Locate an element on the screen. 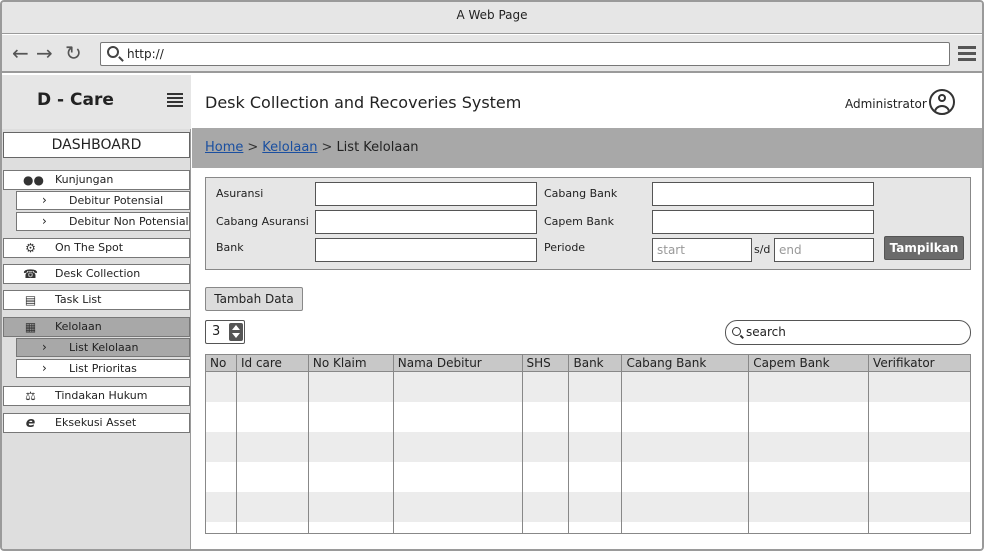 The width and height of the screenshot is (984, 551). sidebar-item-label: List Kelolaan is located at coordinates (104, 347).